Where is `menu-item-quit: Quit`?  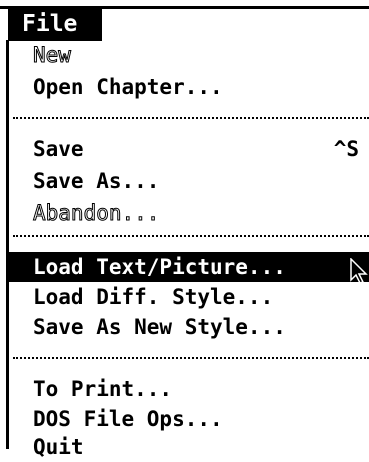
menu-item-quit: Quit is located at coordinates (189, 447).